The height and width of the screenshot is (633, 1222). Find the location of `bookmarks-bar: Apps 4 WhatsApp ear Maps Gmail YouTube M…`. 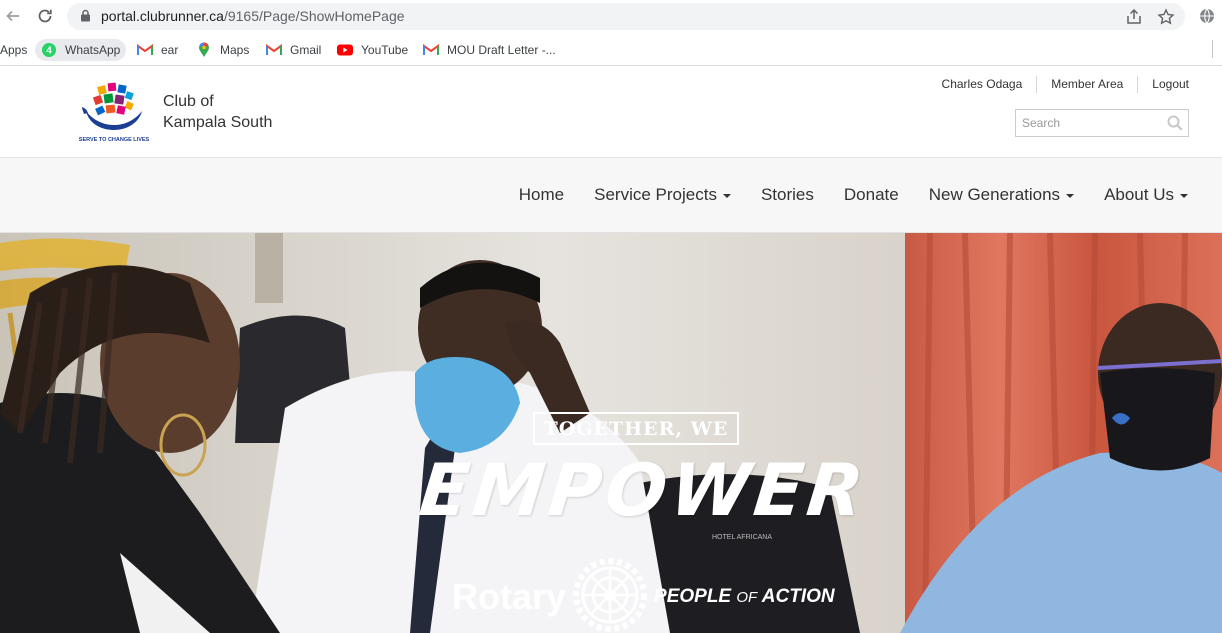

bookmarks-bar: Apps 4 WhatsApp ear Maps Gmail YouTube M… is located at coordinates (611, 49).